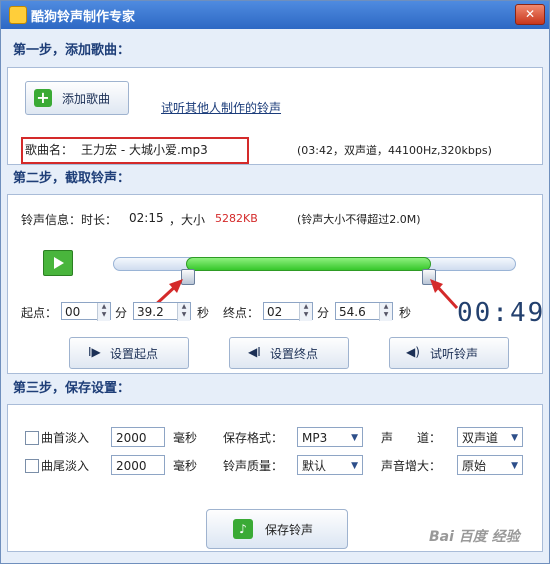 Image resolution: width=550 pixels, height=565 pixels. What do you see at coordinates (413, 352) in the screenshot?
I see `speaker-icon: ◀)` at bounding box center [413, 352].